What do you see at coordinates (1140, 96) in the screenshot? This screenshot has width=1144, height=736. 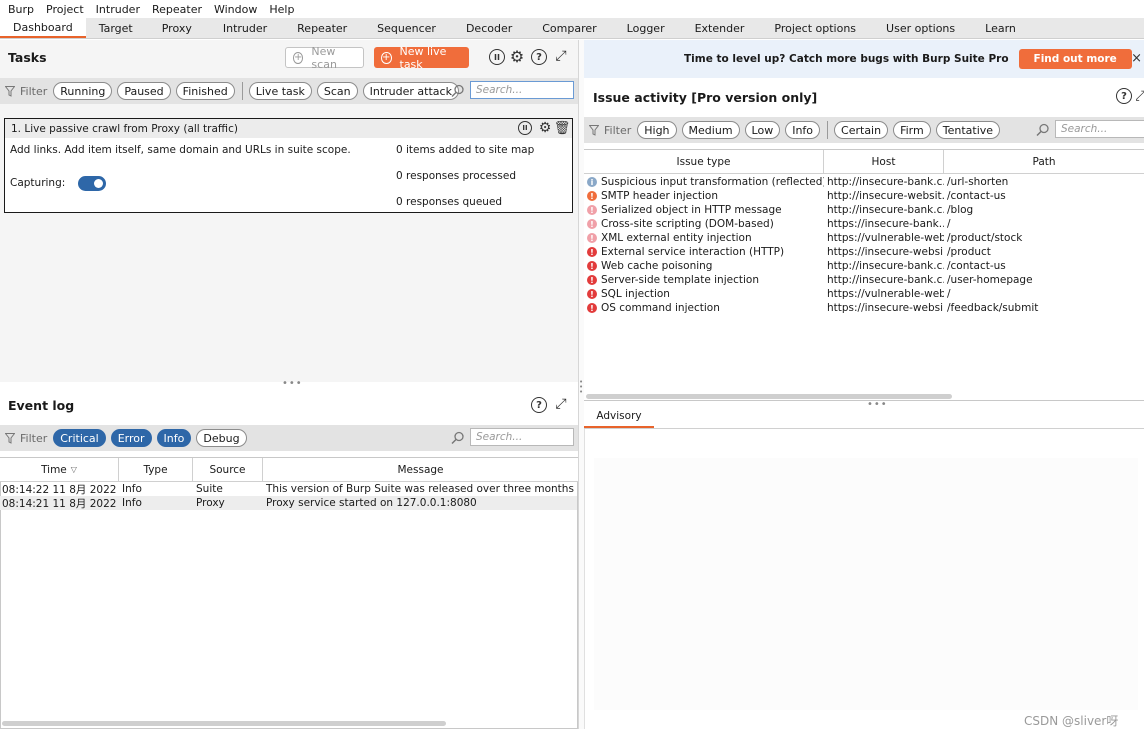 I see `issues-expand-icon: ⤢` at bounding box center [1140, 96].